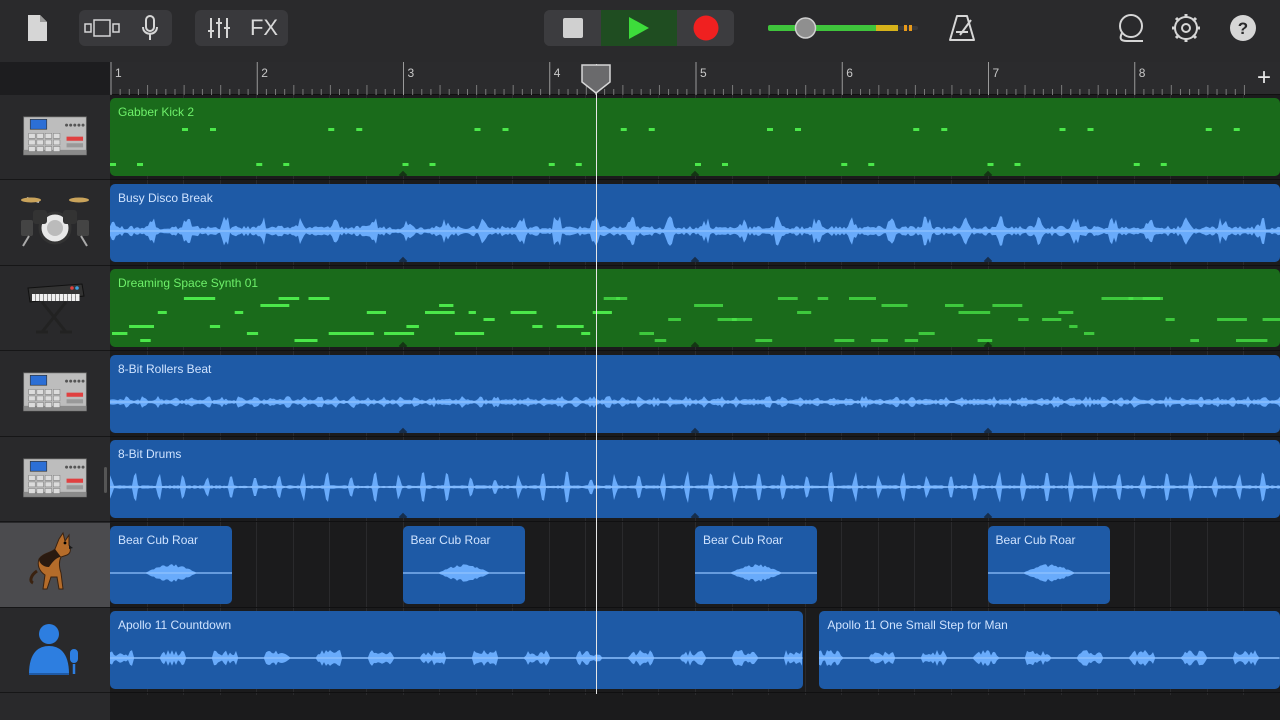 The image size is (1280, 720). I want to click on track-view-icon, so click(103, 28).